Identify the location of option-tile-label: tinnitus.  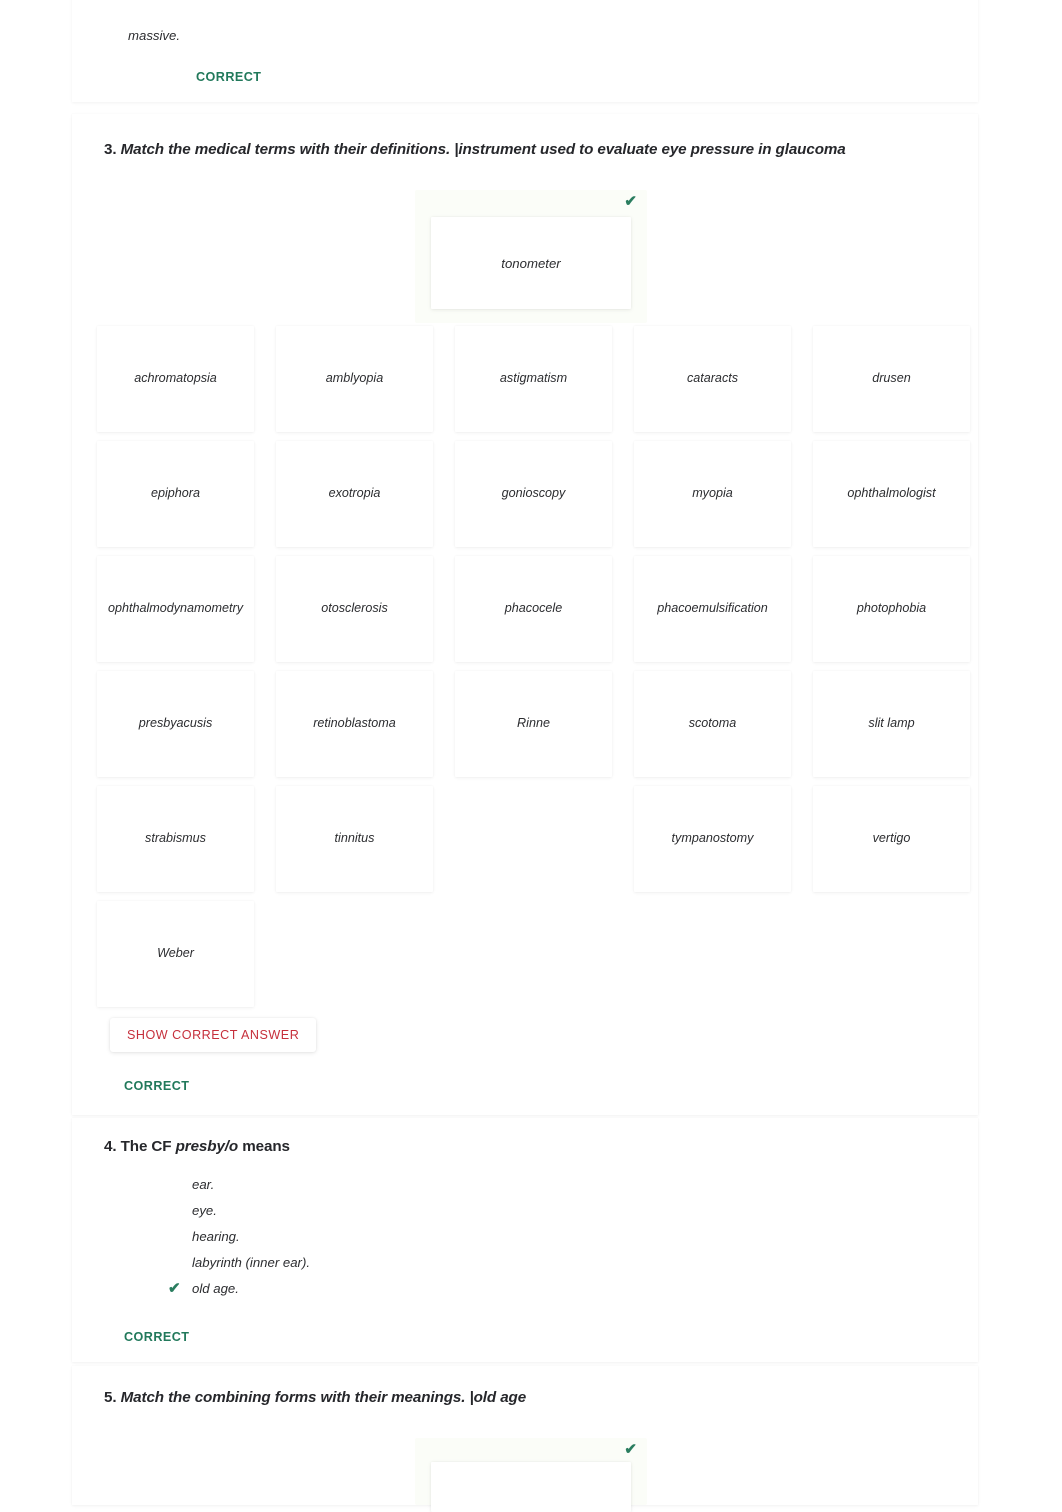
(354, 838).